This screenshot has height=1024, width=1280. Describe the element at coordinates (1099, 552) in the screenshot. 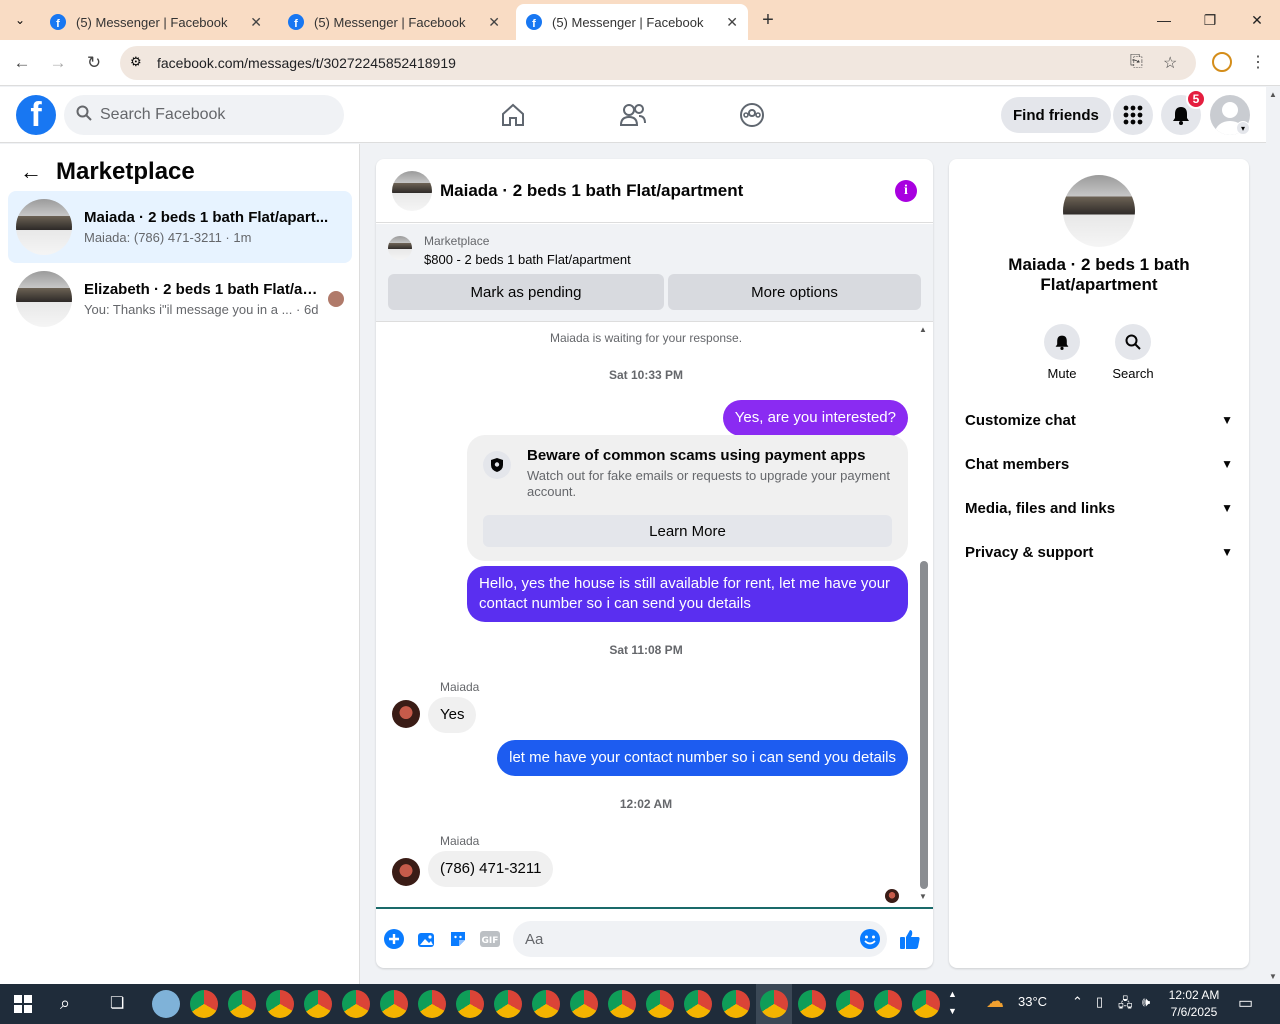

I see `section-privacy-support: Privacy & support ▼` at that location.